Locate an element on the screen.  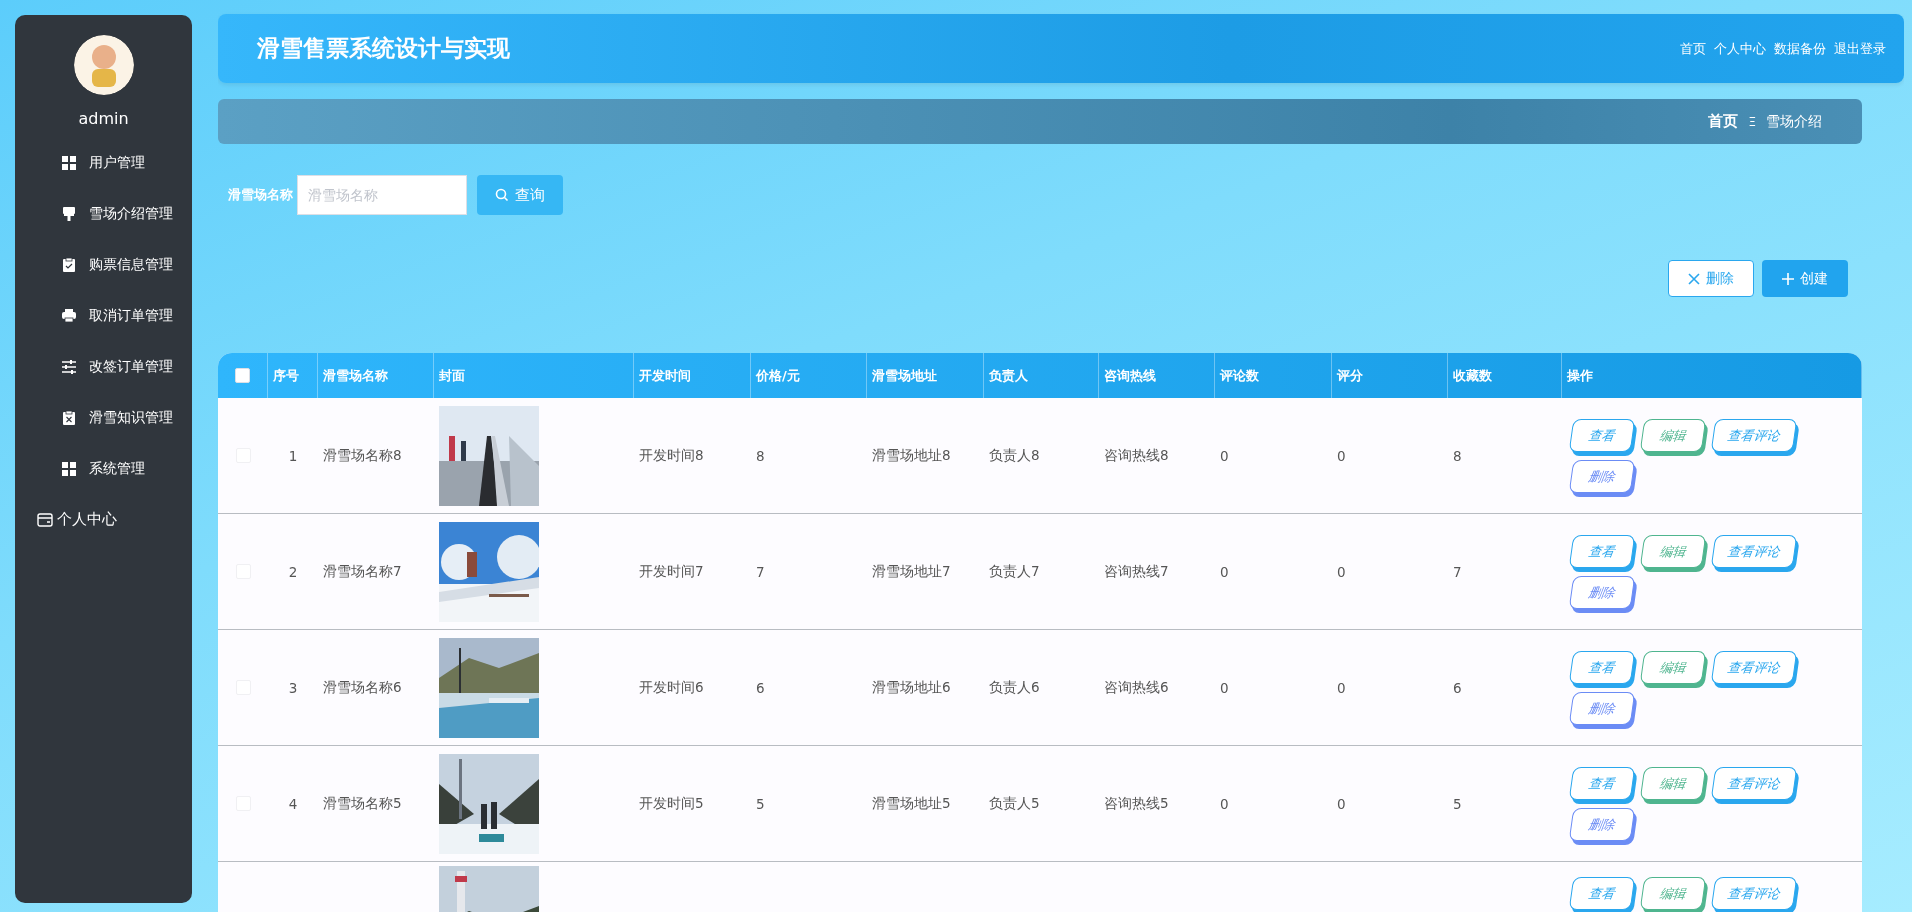
menu-item: 取消订单管理 is located at coordinates (103, 315).